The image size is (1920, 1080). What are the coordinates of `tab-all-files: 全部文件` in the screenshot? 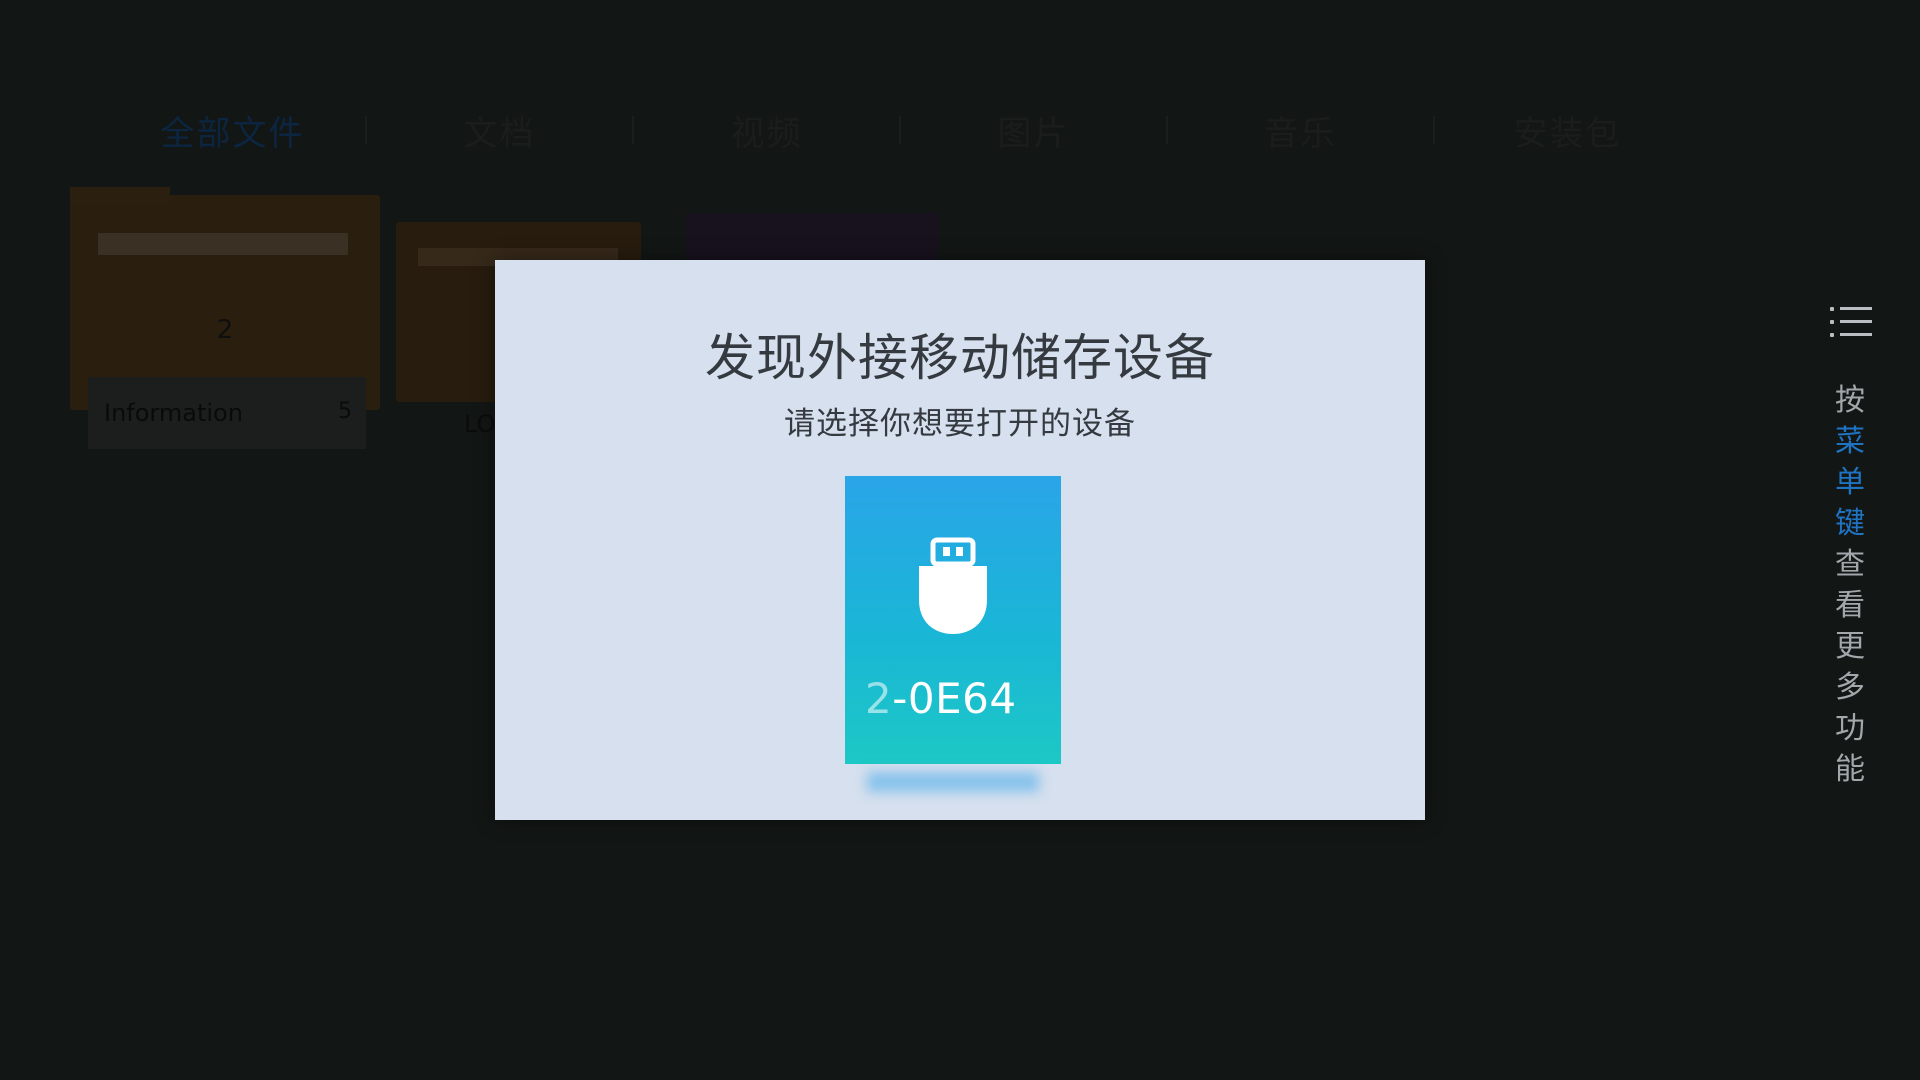 It's located at (232, 130).